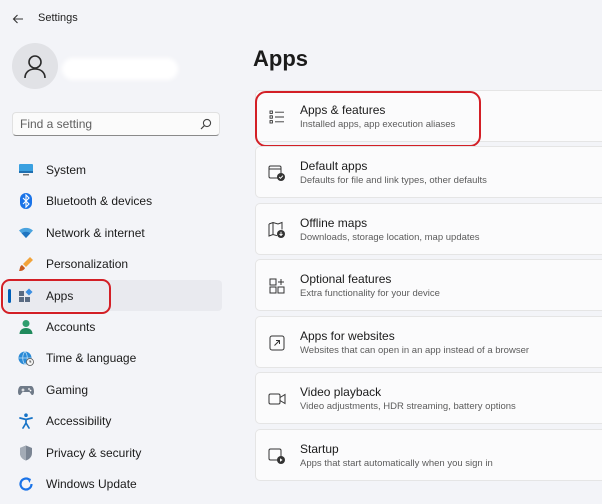 The height and width of the screenshot is (504, 602). I want to click on card-title: Video playback, so click(341, 392).